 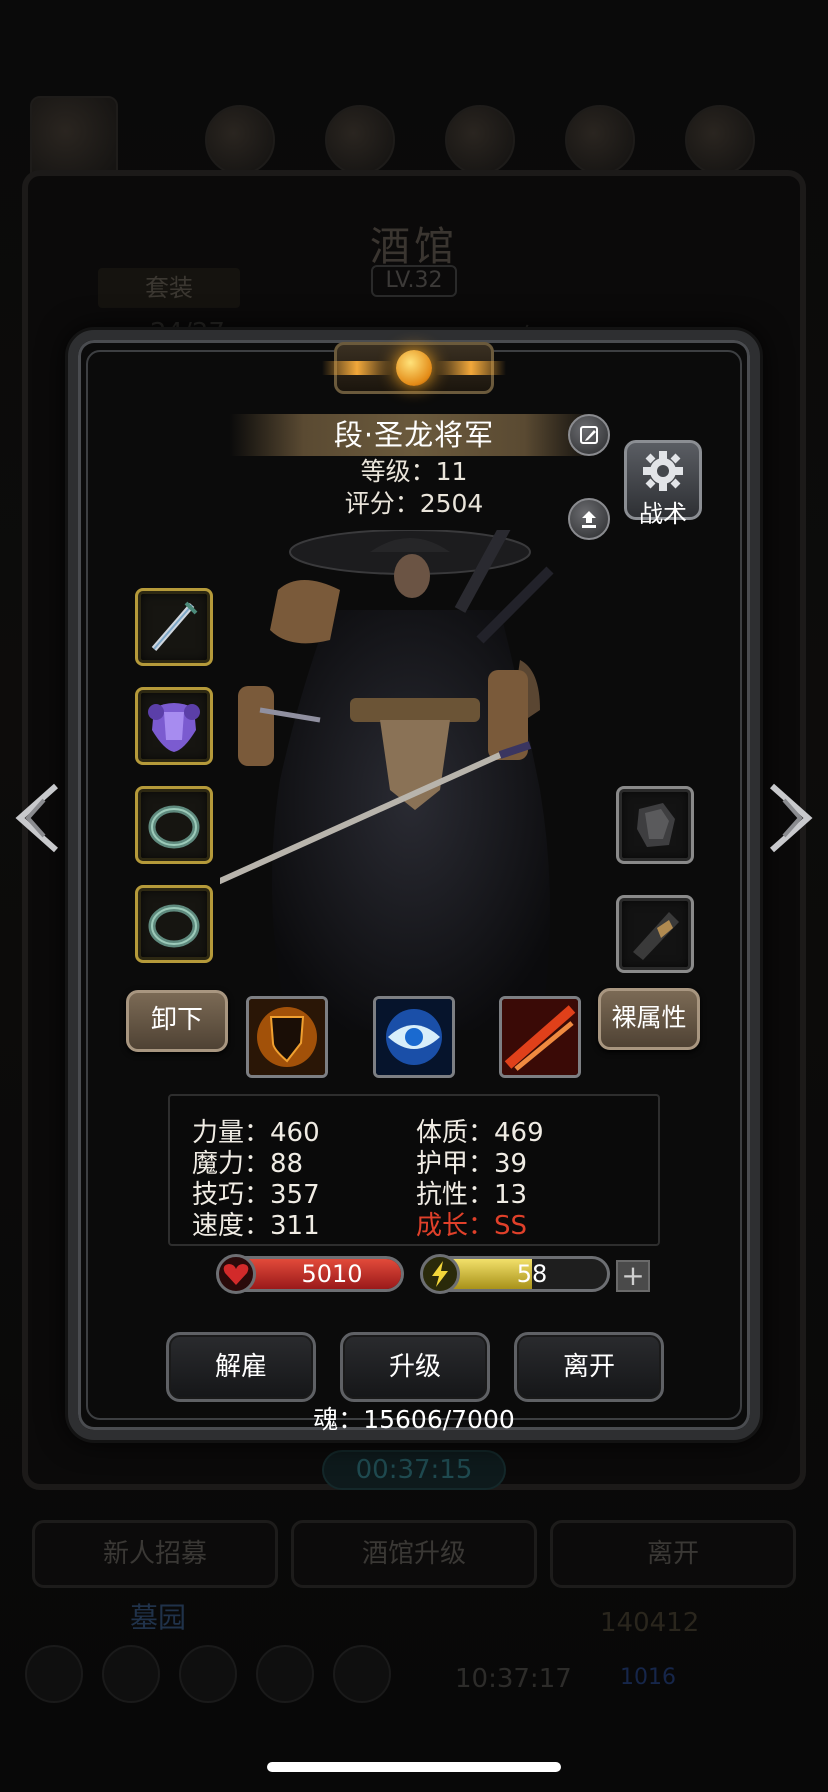 I want to click on background-leave-button: 离开, so click(x=673, y=1554).